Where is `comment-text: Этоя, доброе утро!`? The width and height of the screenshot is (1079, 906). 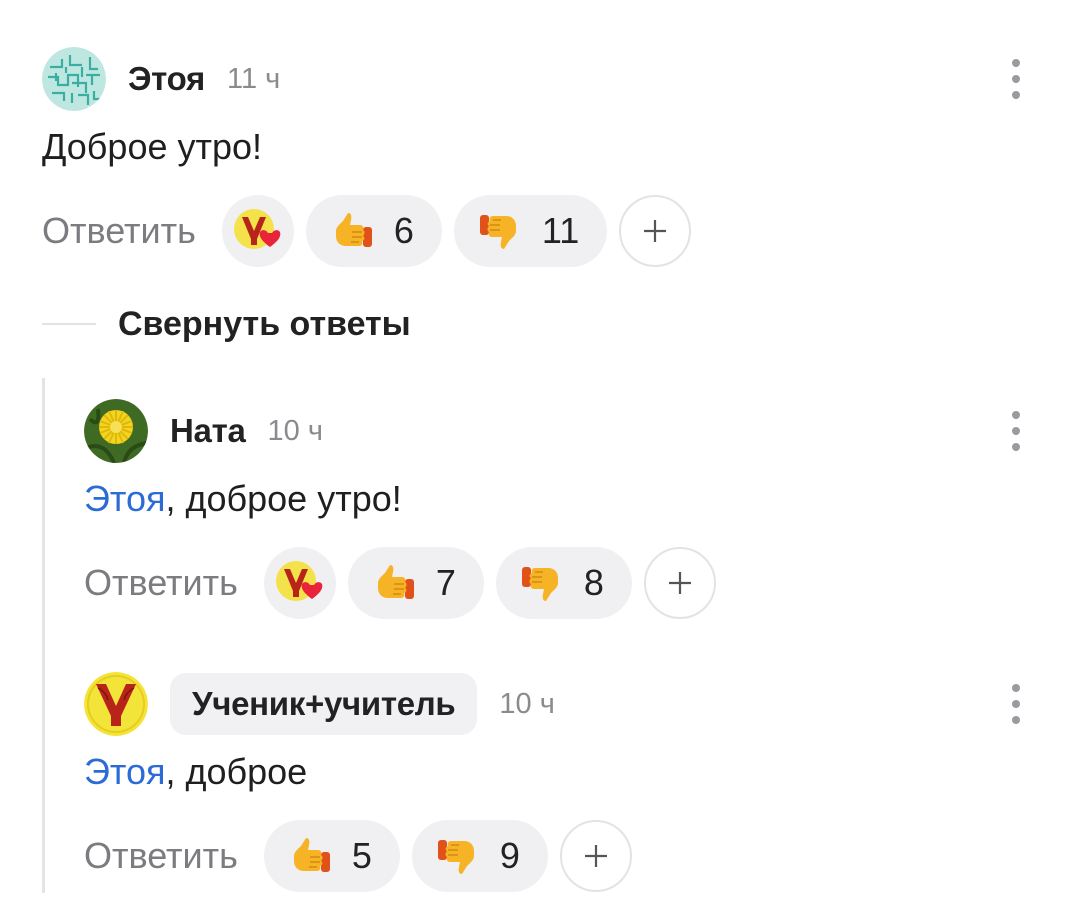 comment-text: Этоя, доброе утро! is located at coordinates (243, 499).